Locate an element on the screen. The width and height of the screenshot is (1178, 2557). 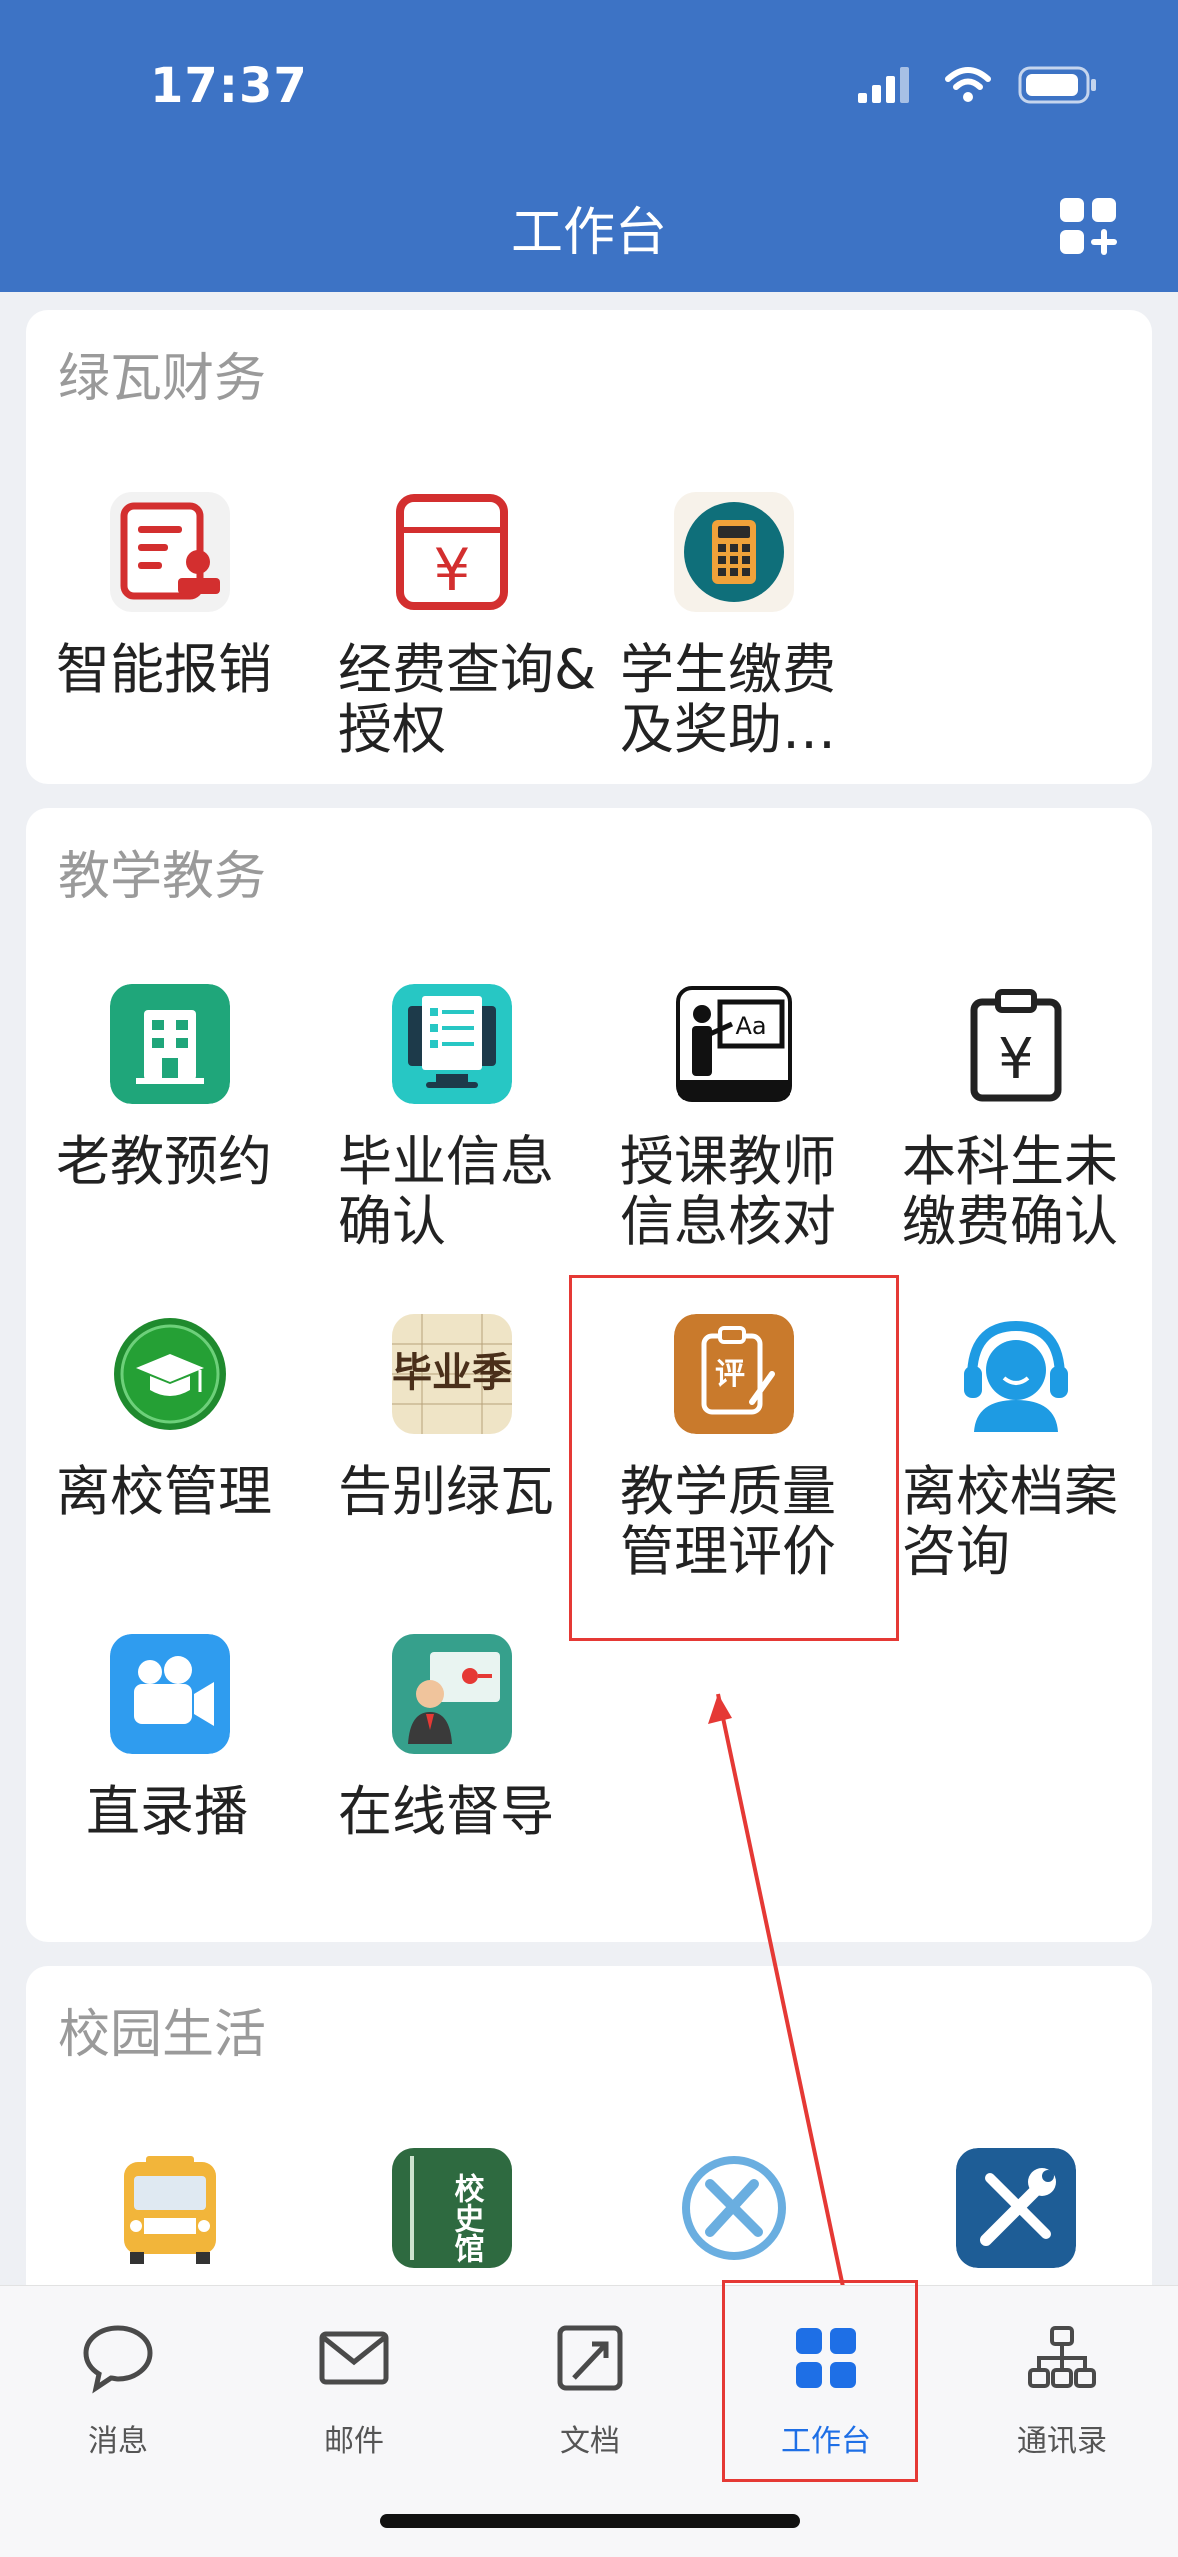
chat-bubble-icon is located at coordinates (118, 2359).